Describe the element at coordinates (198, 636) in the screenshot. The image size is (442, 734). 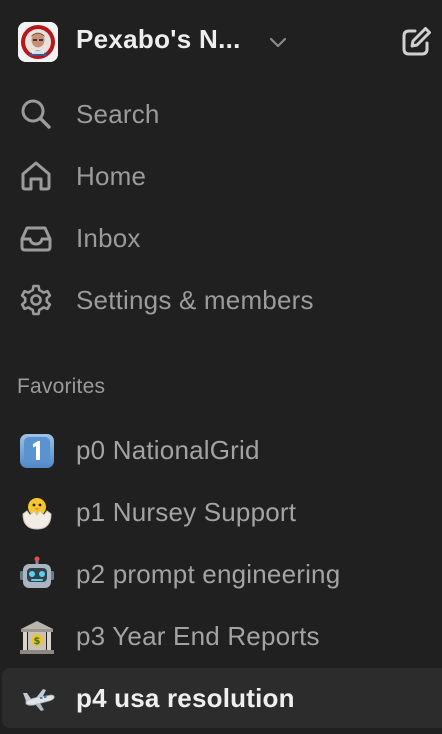
I see `favorite-label: p3 Year End Reports` at that location.